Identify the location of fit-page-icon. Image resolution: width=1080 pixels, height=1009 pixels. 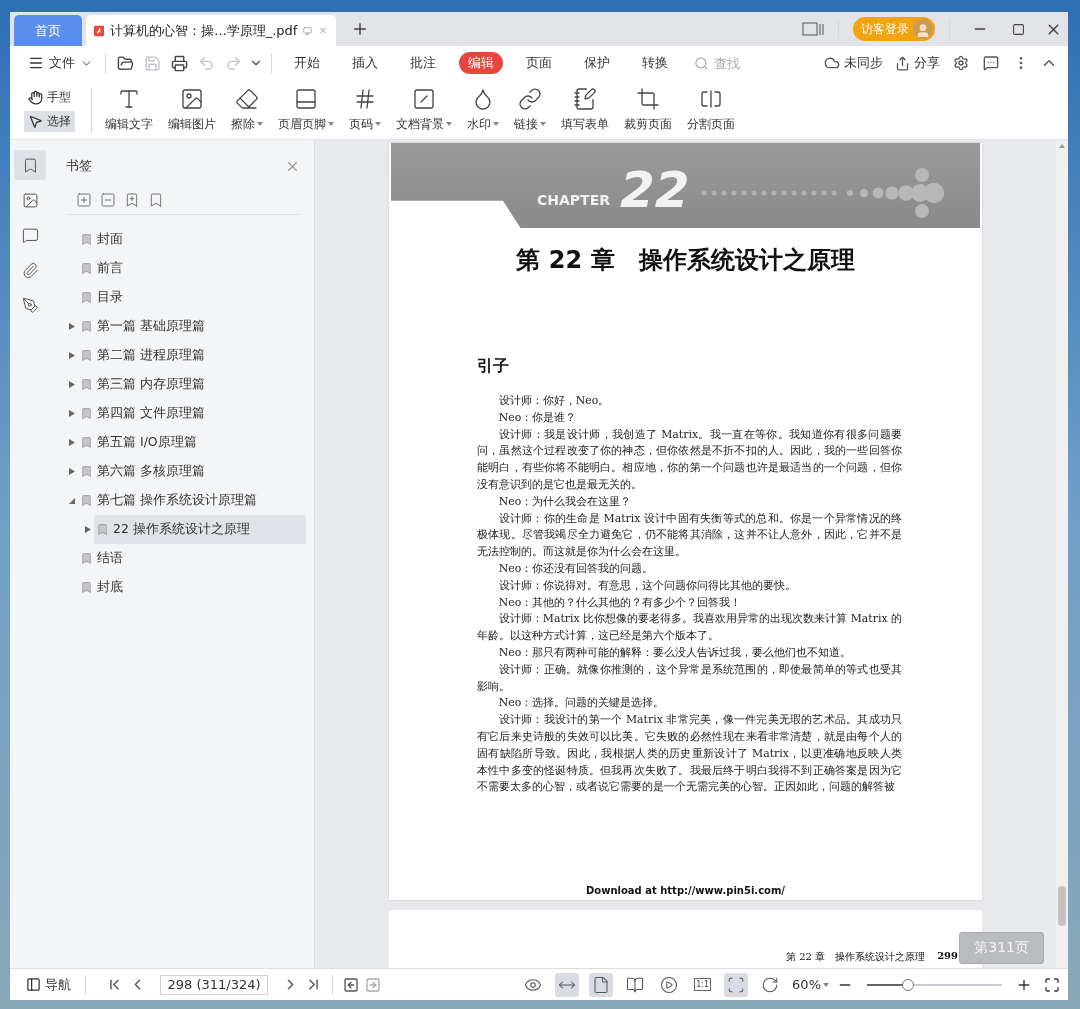
(736, 984).